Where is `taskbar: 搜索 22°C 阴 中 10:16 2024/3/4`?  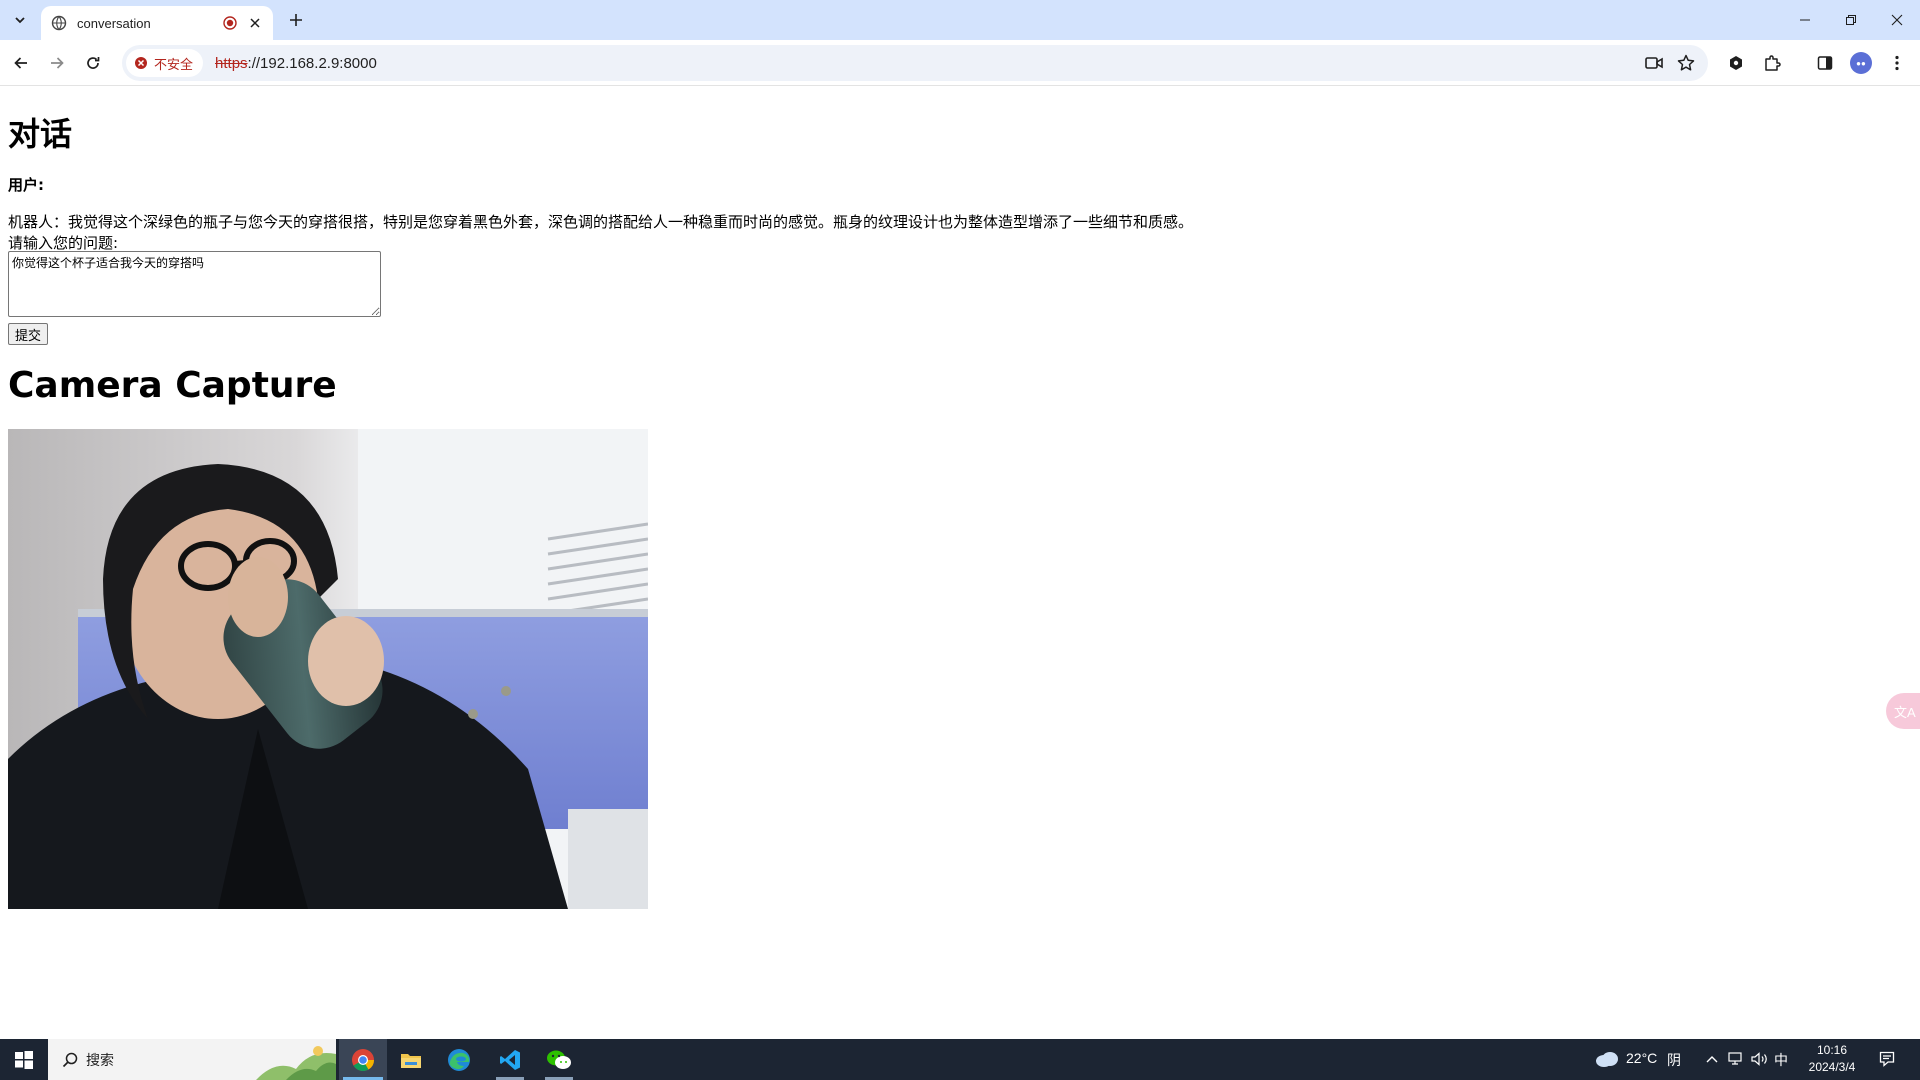
taskbar: 搜索 22°C 阴 中 10:16 2024/3/4 is located at coordinates (960, 1059).